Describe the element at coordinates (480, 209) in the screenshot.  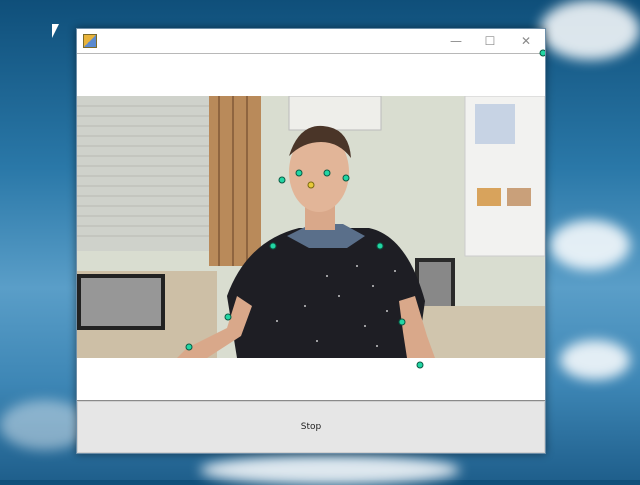
I see `overlay-keypoints` at that location.